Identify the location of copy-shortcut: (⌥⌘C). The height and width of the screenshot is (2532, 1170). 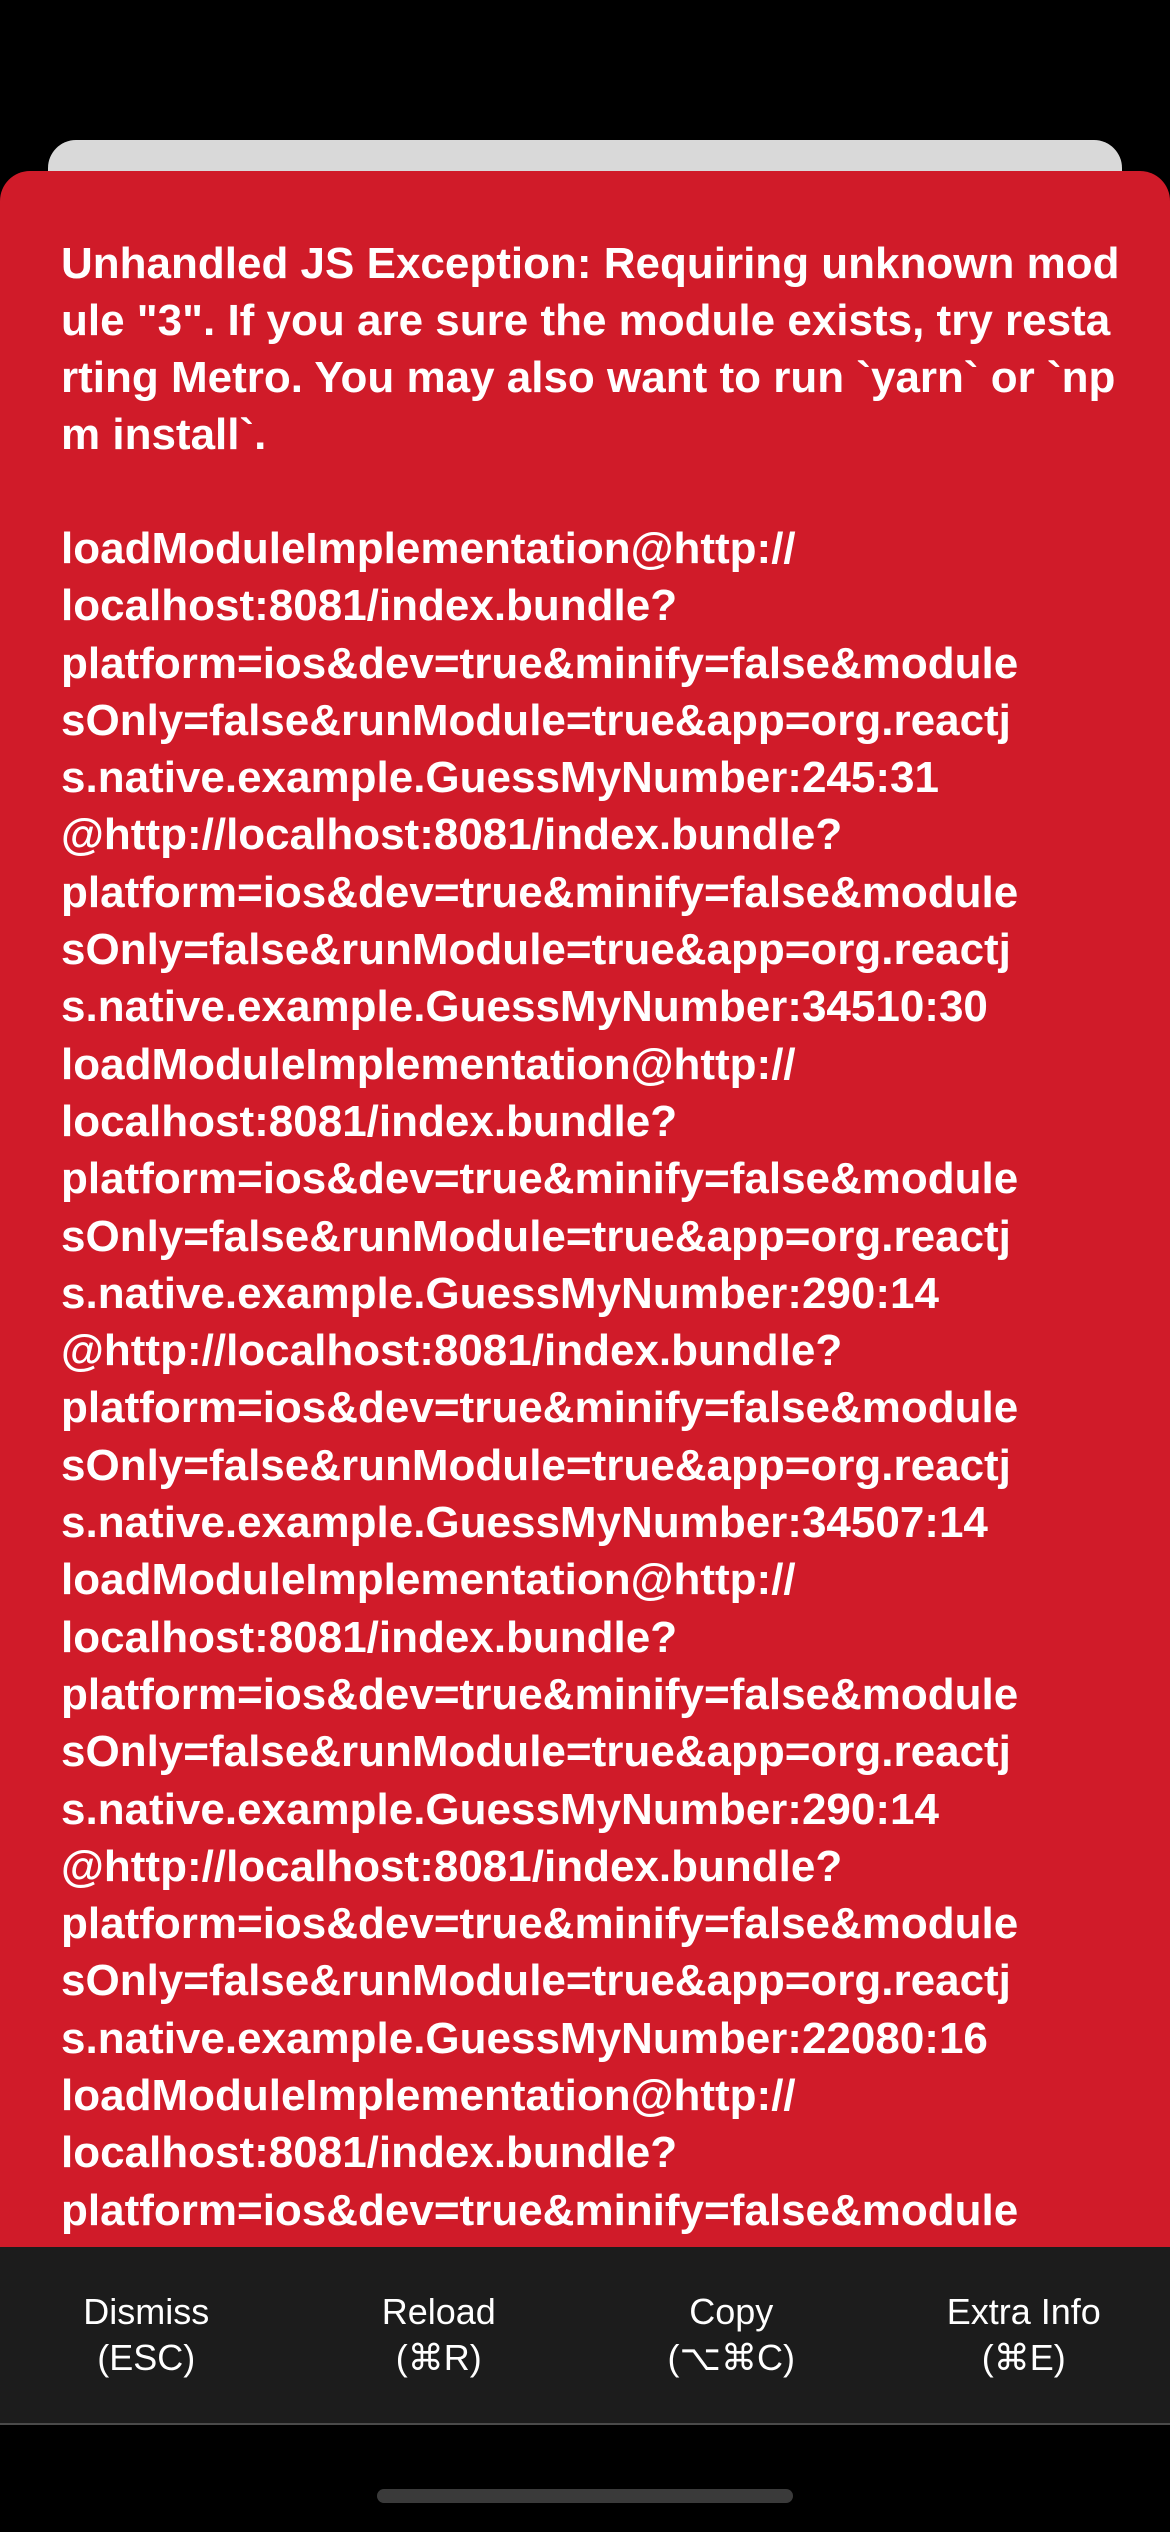
(731, 2357).